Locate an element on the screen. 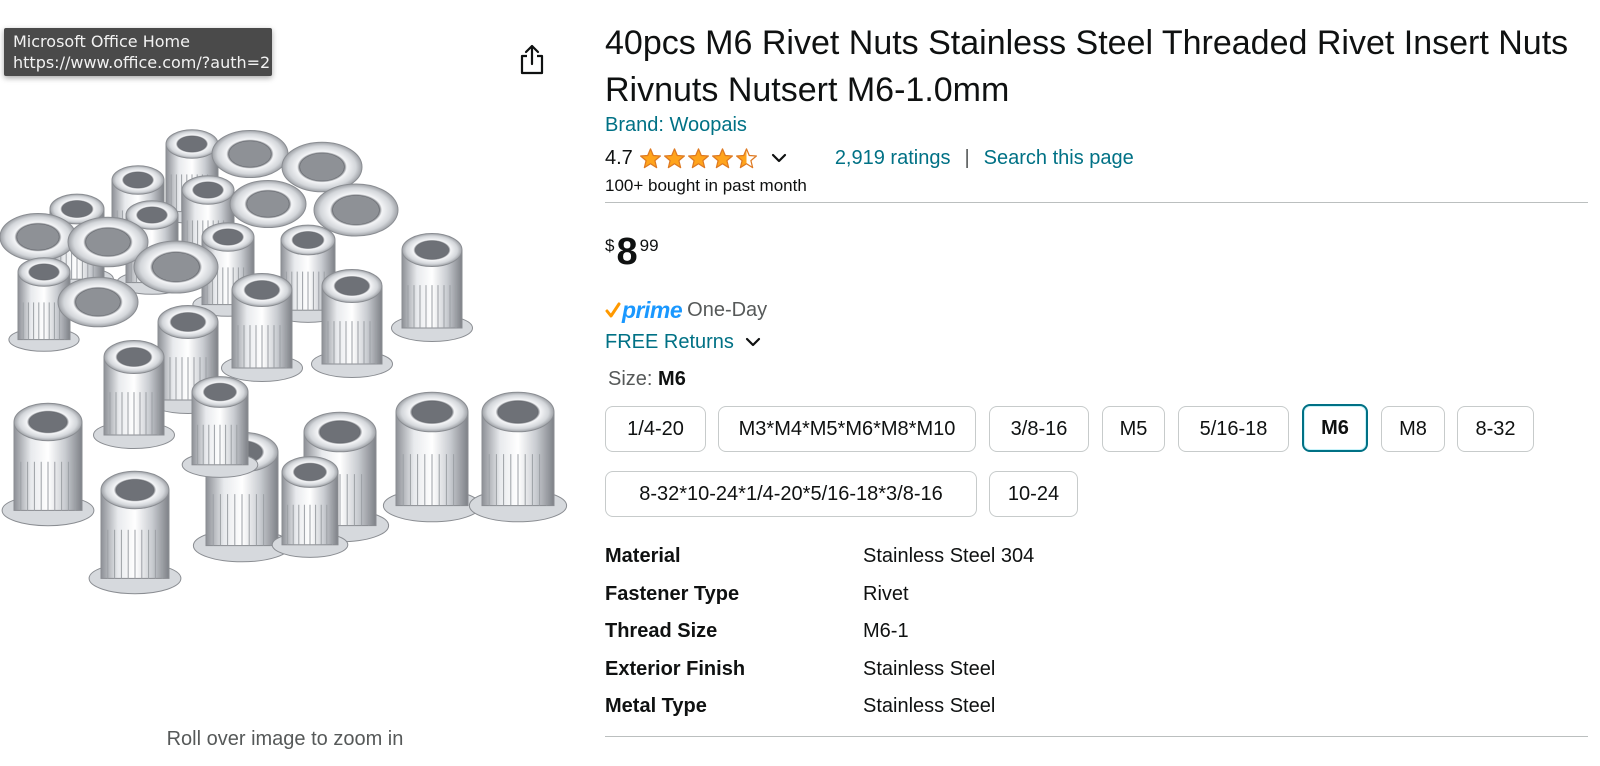  star-half-icon is located at coordinates (746, 157).